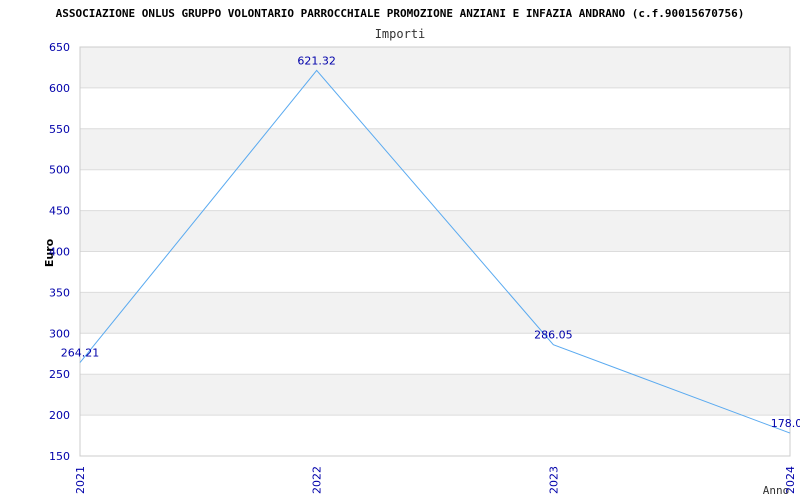  I want to click on y-axis-ticks: 150 200 250 300 350 400 450 500 550 600 650, so click(59, 252).